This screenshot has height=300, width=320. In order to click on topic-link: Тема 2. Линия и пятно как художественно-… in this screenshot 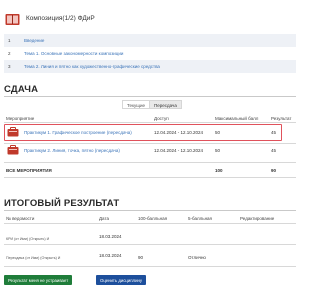, I will do `click(92, 66)`.